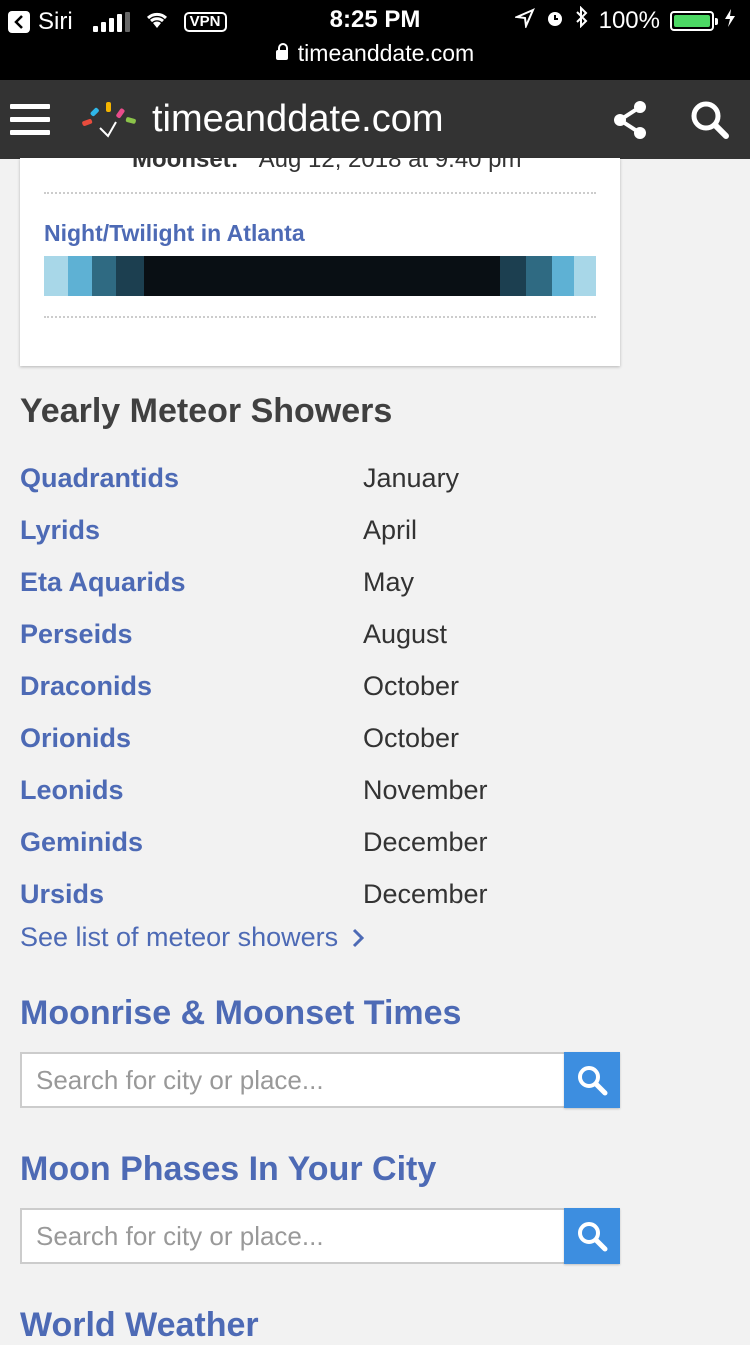 Image resolution: width=750 pixels, height=1345 pixels. I want to click on battery-icon, so click(694, 20).